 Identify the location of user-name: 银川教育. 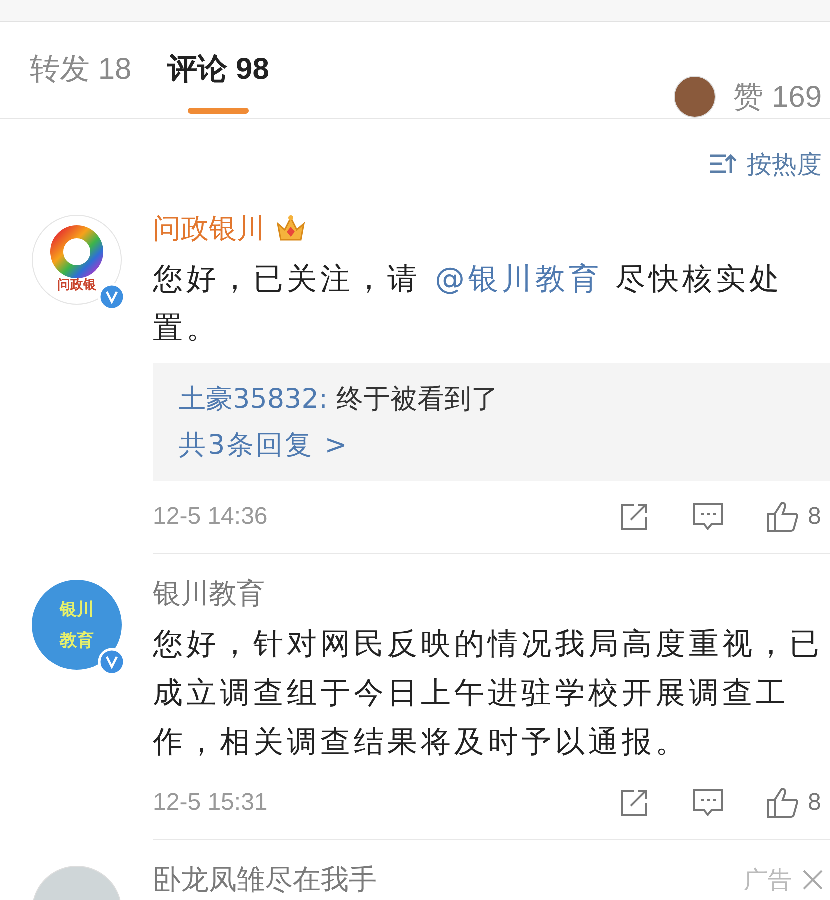
(209, 594).